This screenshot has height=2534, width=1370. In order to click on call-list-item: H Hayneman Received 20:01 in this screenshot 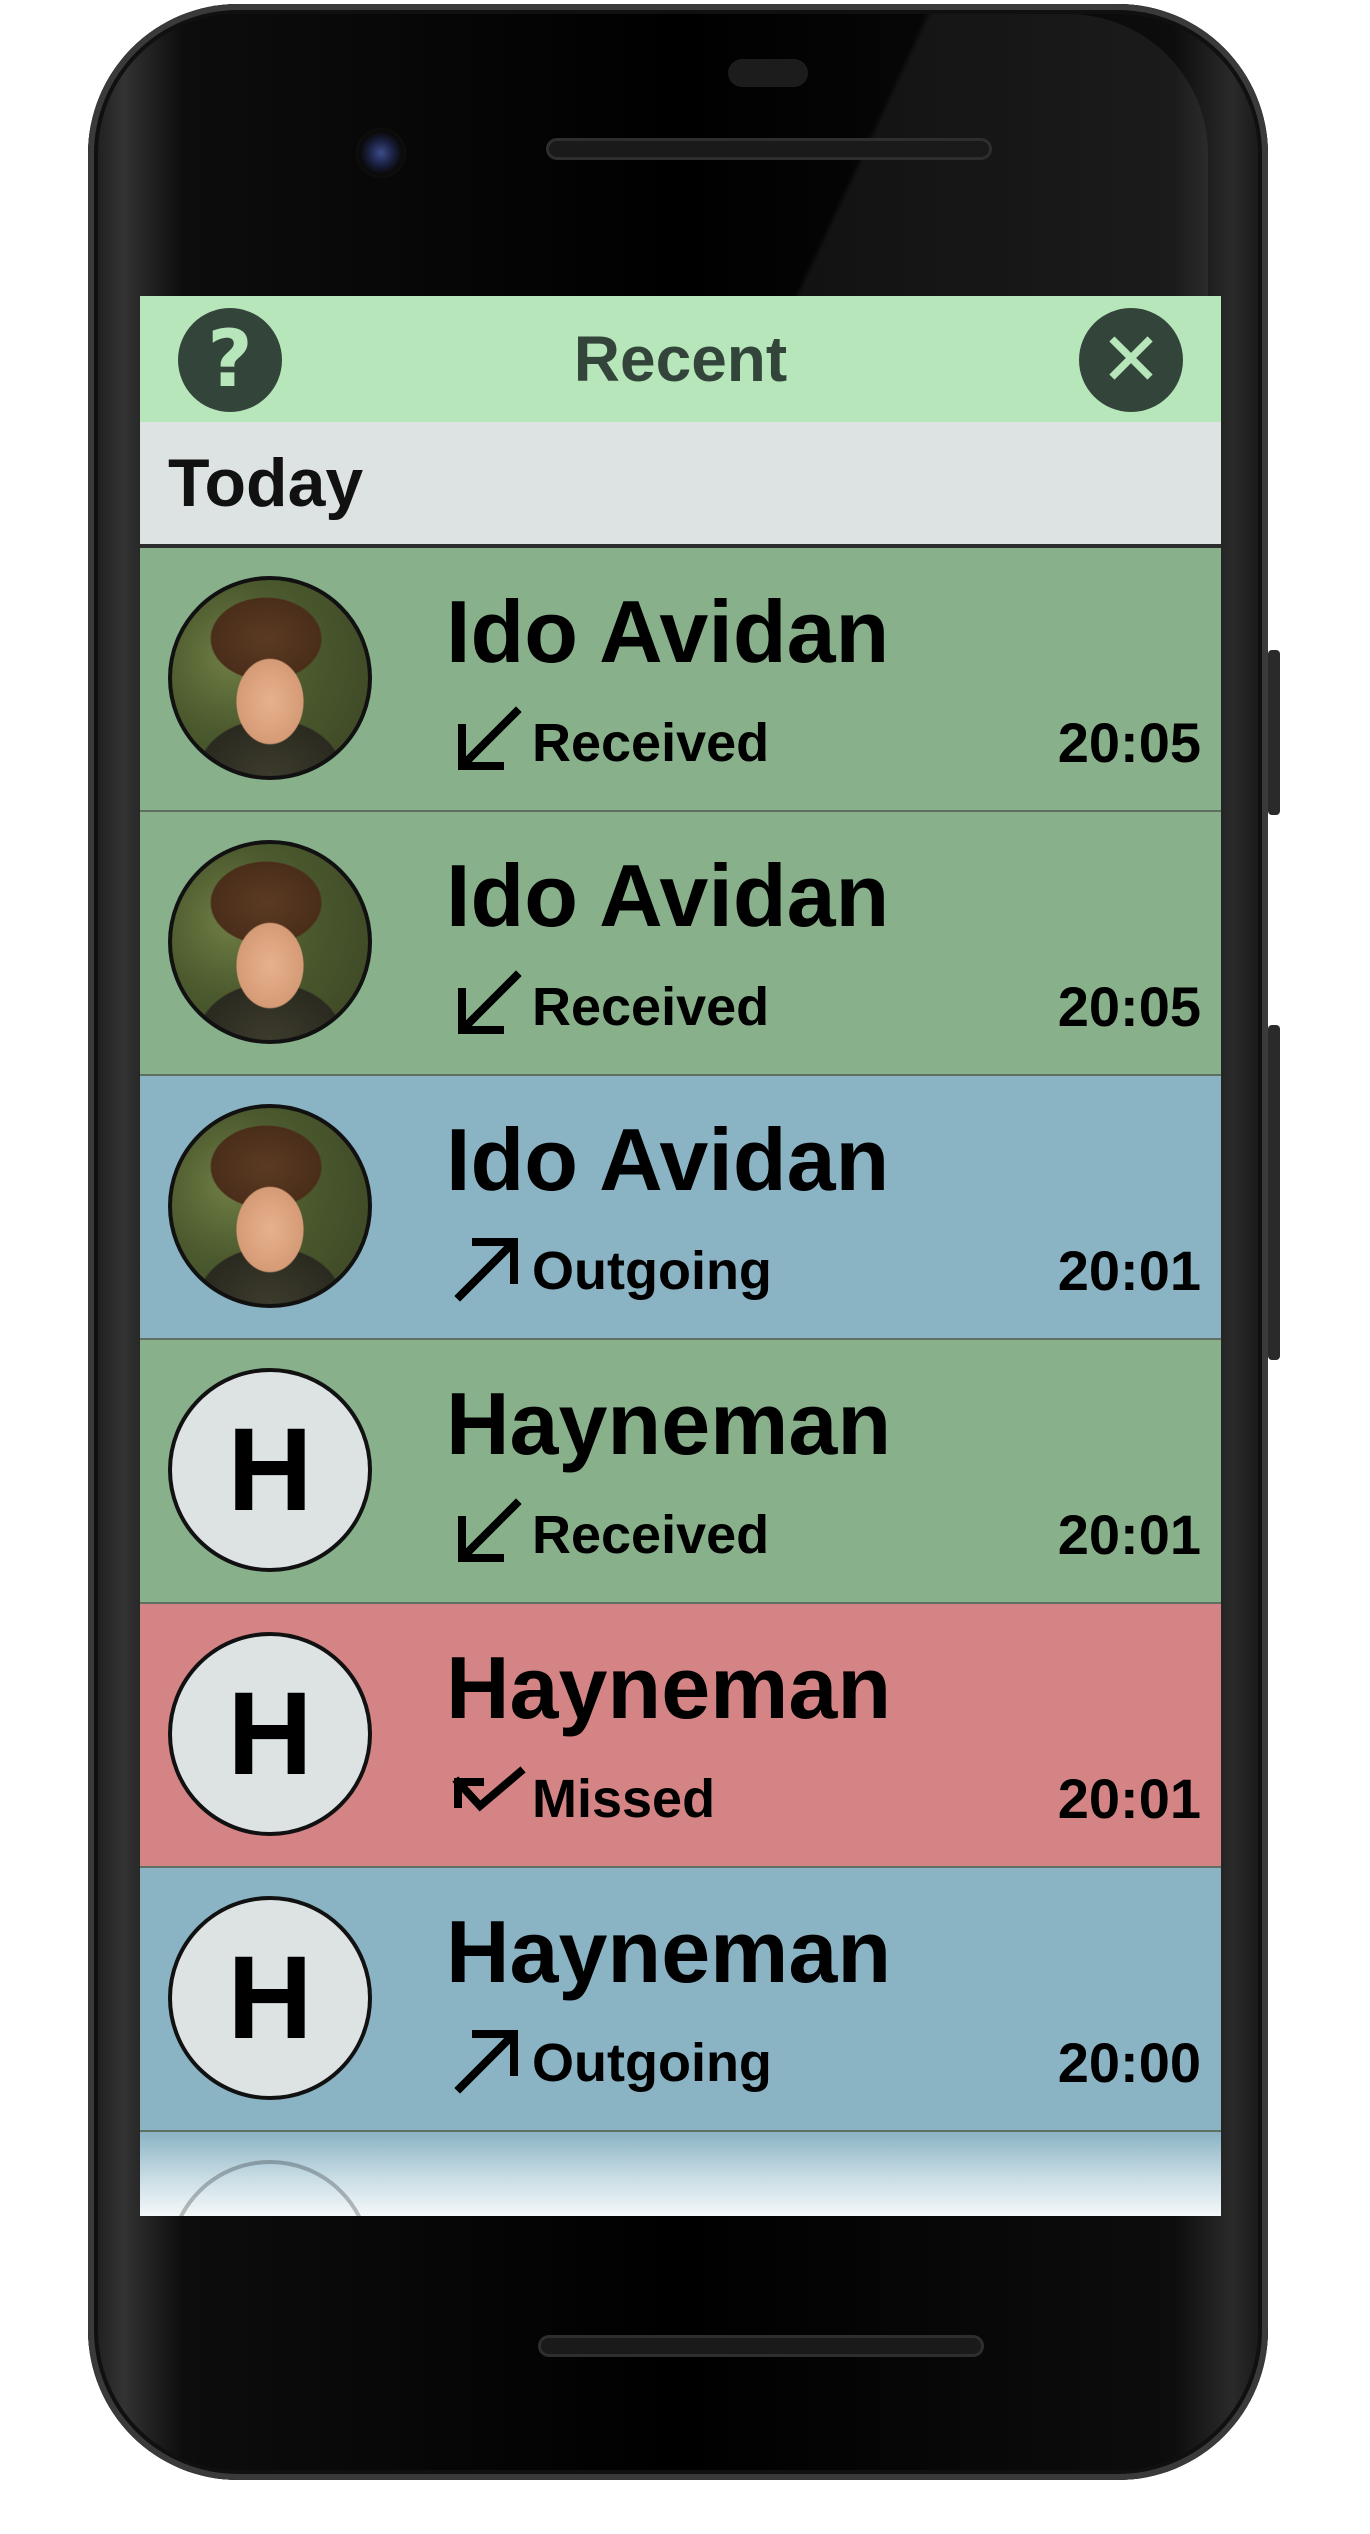, I will do `click(680, 1472)`.